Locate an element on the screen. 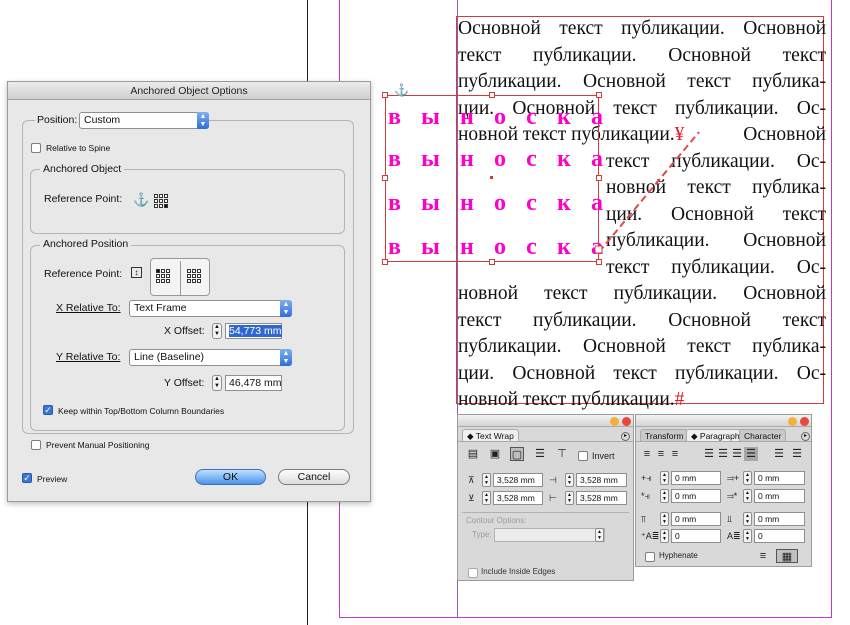 The image size is (850, 625). align-center-icon: ≡ is located at coordinates (661, 454).